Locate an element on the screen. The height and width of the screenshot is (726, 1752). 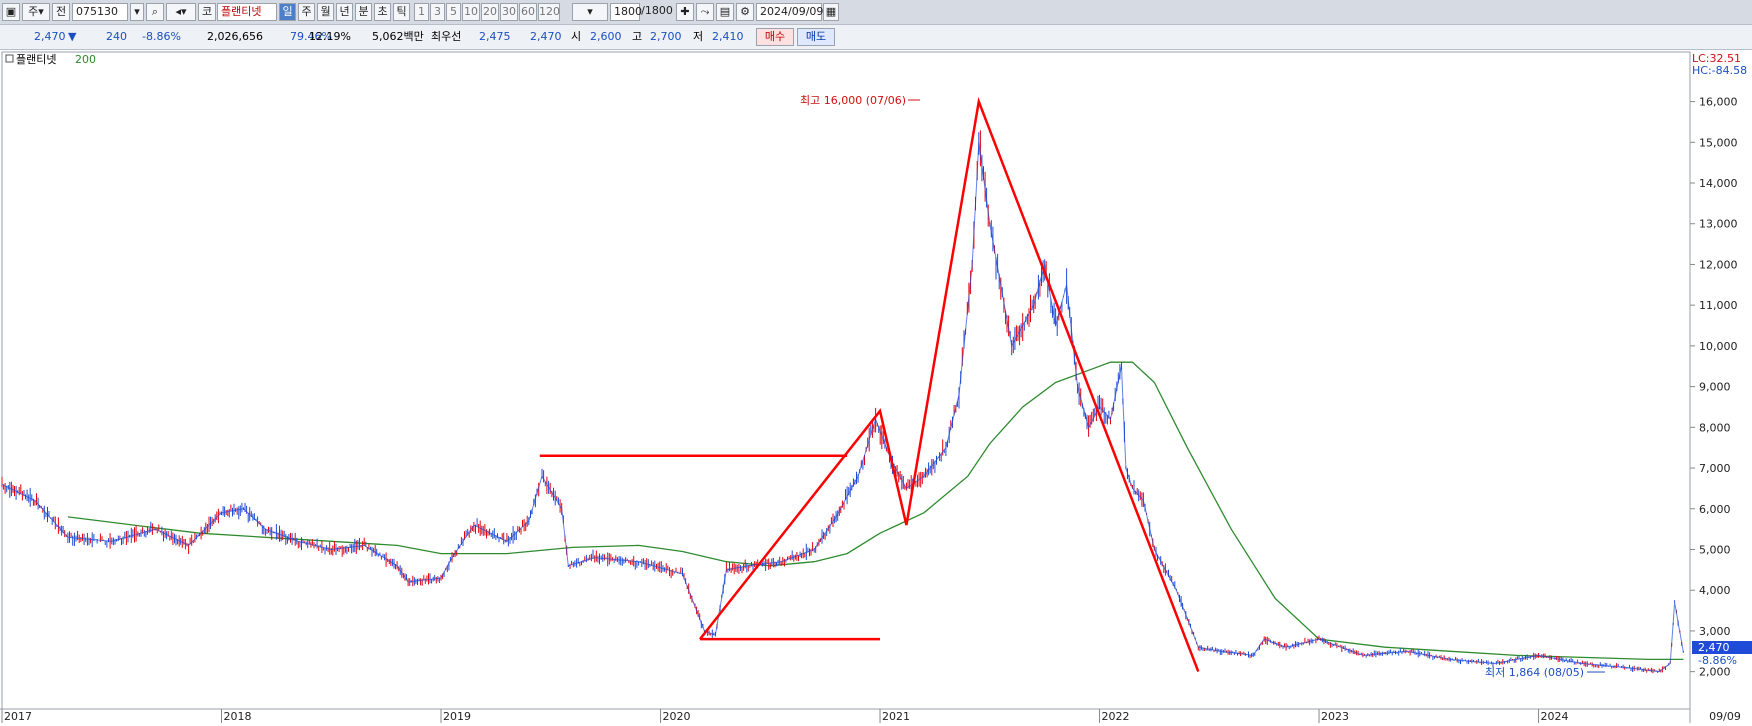
save-icon: ▤ is located at coordinates (725, 12).